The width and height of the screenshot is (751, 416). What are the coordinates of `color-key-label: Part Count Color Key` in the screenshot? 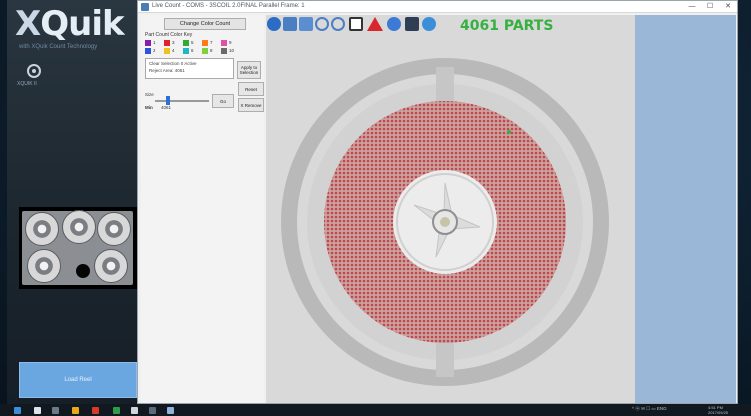 It's located at (169, 35).